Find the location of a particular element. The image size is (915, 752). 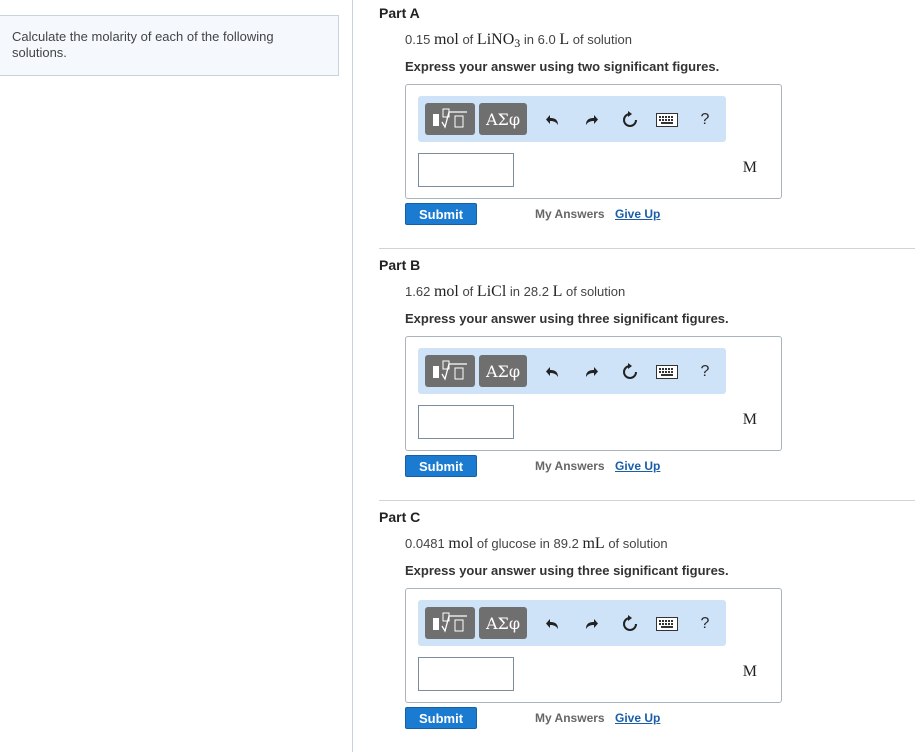

substance: LiNO3 is located at coordinates (498, 40).